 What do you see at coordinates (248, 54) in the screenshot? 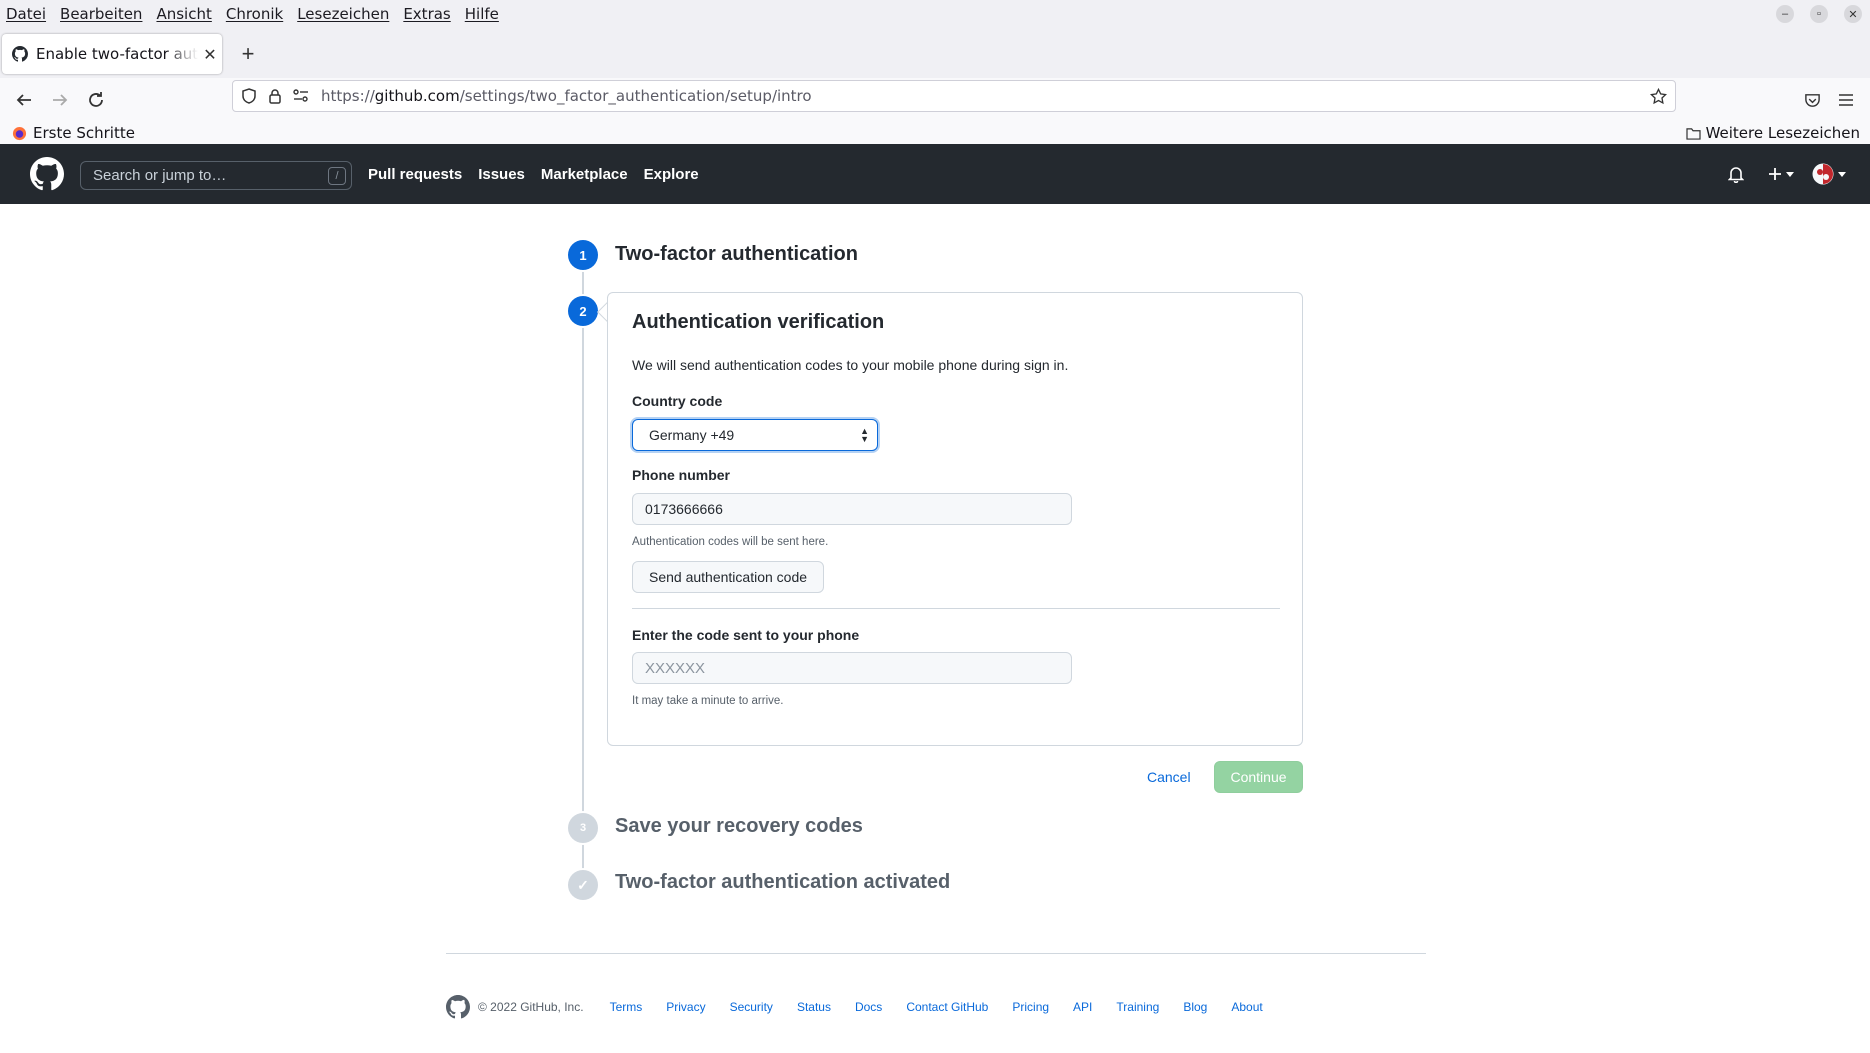
I see `new-tab-icon: +` at bounding box center [248, 54].